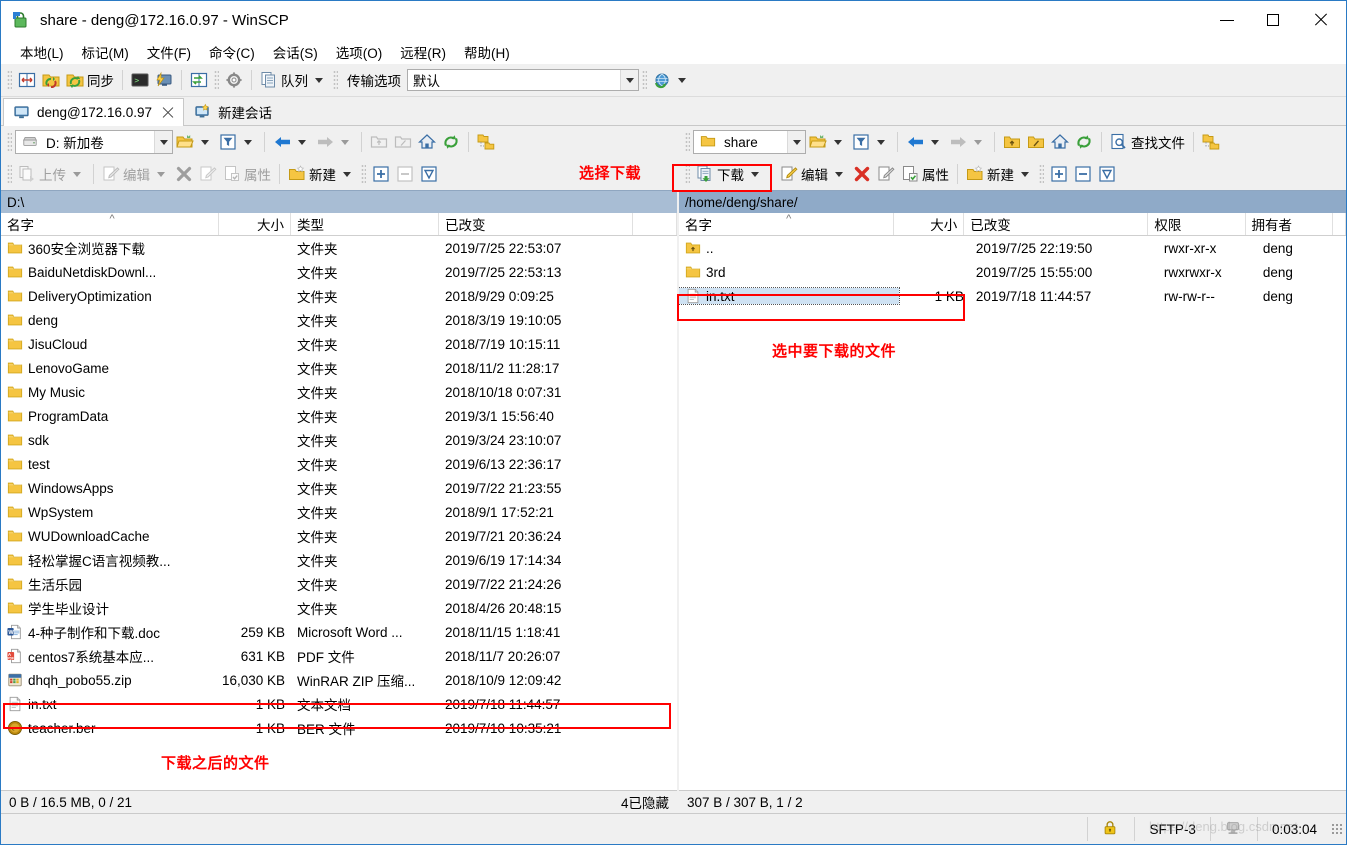 The image size is (1347, 845). Describe the element at coordinates (42, 52) in the screenshot. I see `menu-local: 本地(L)` at that location.